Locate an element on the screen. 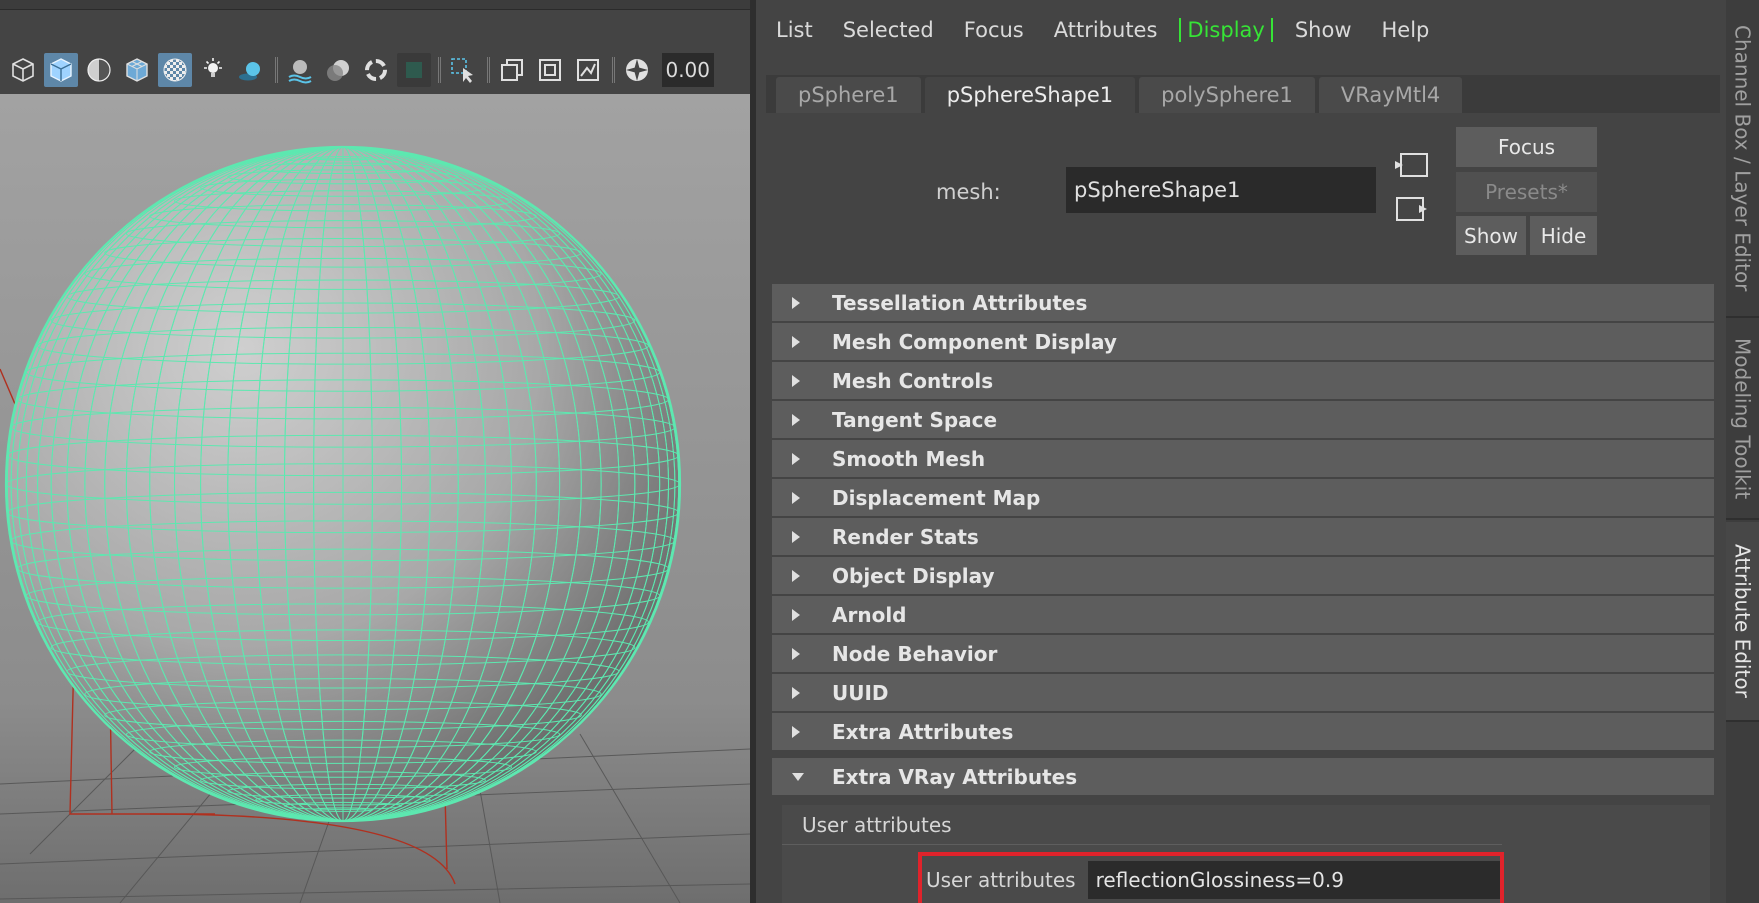 This screenshot has width=1759, height=903. user-attributes-label: User attributes is located at coordinates (1001, 879).